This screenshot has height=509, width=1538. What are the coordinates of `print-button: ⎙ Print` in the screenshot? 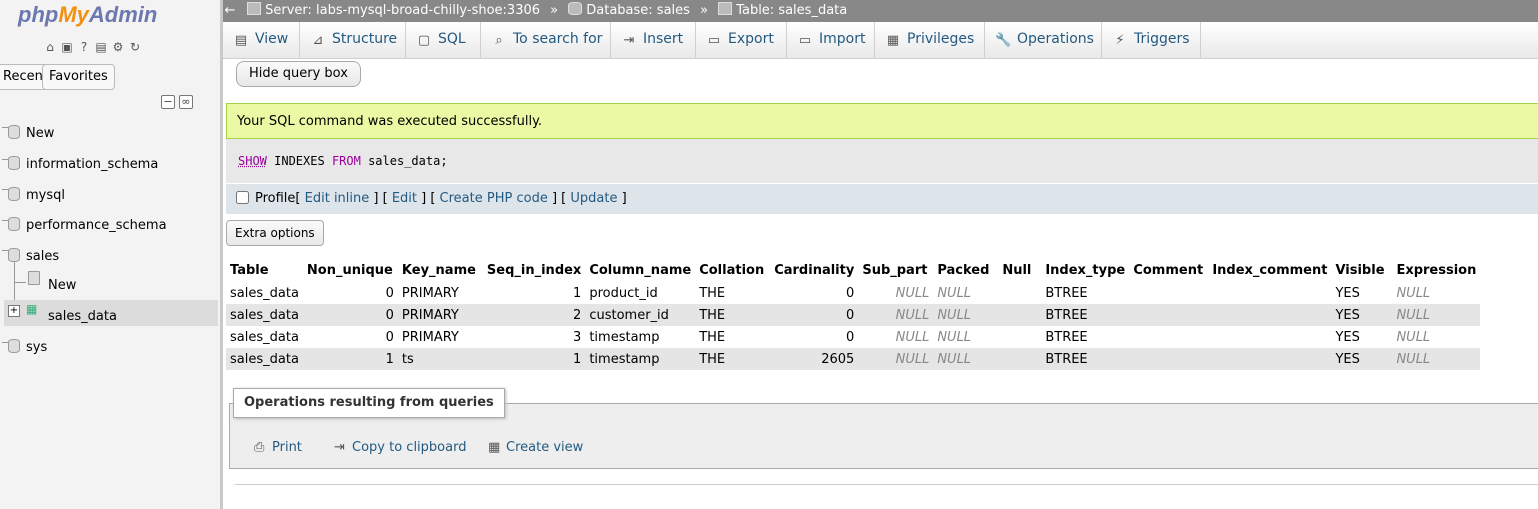 It's located at (276, 449).